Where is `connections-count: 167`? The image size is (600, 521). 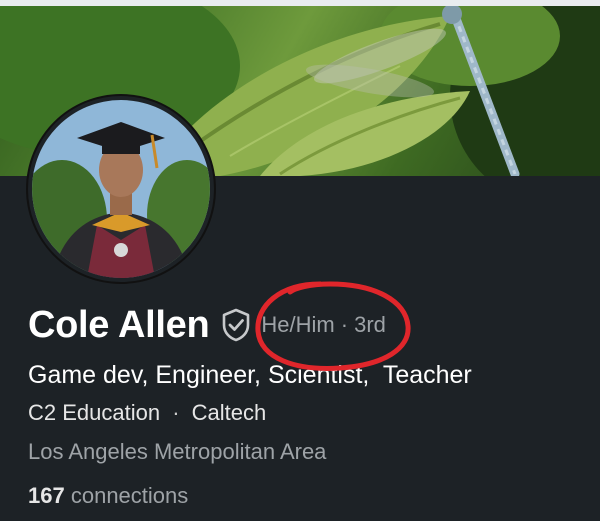 connections-count: 167 is located at coordinates (46, 495).